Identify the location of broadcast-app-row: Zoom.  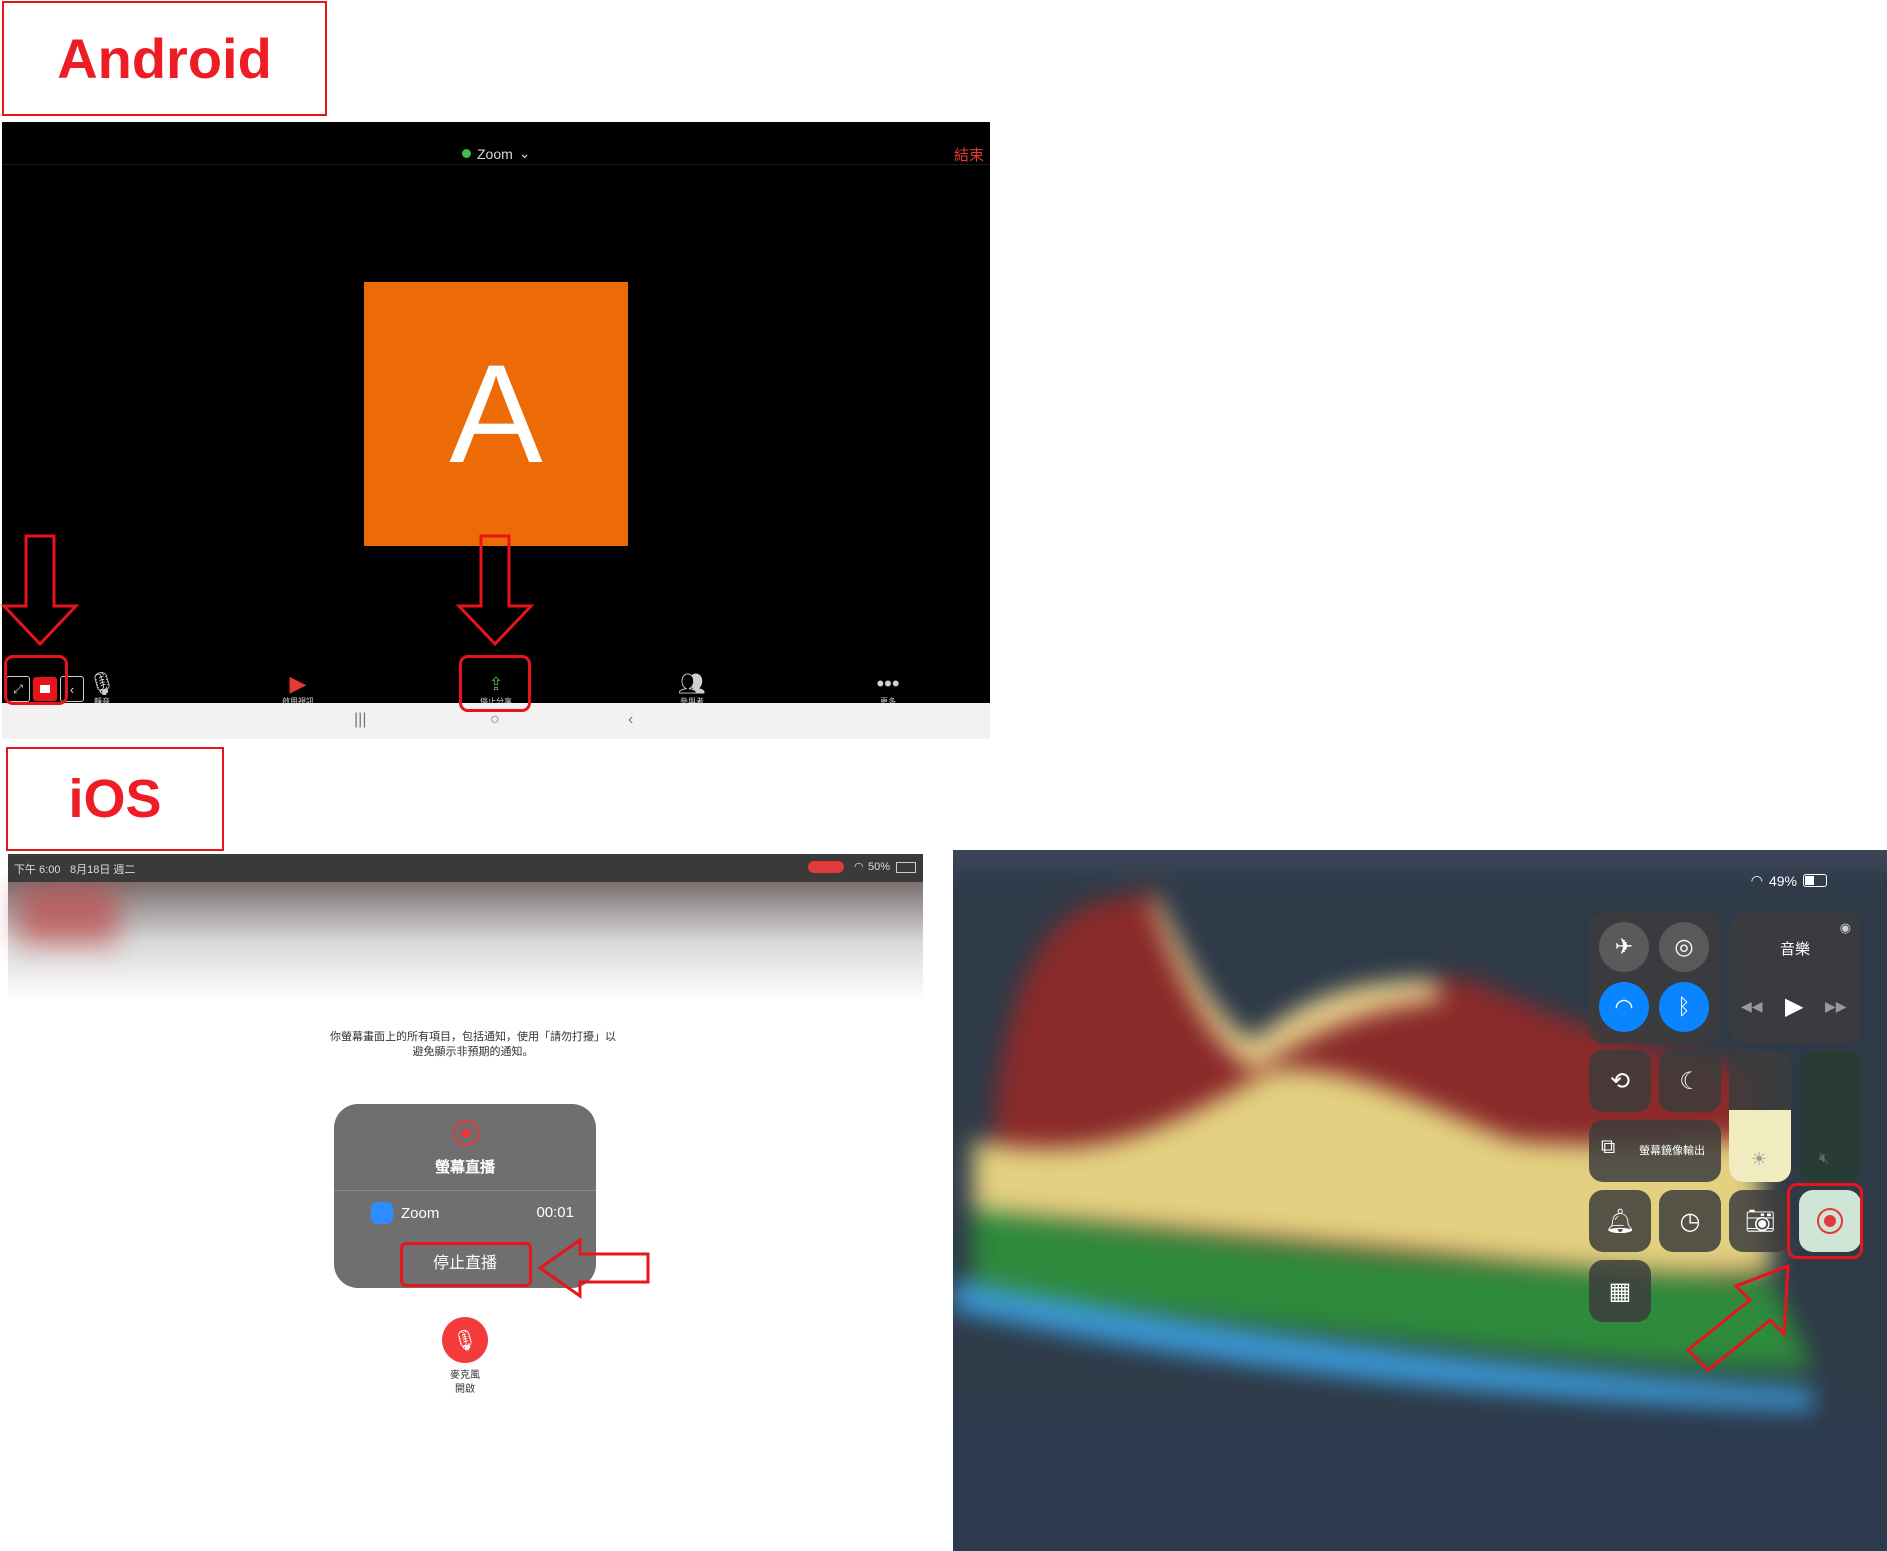
(405, 1213).